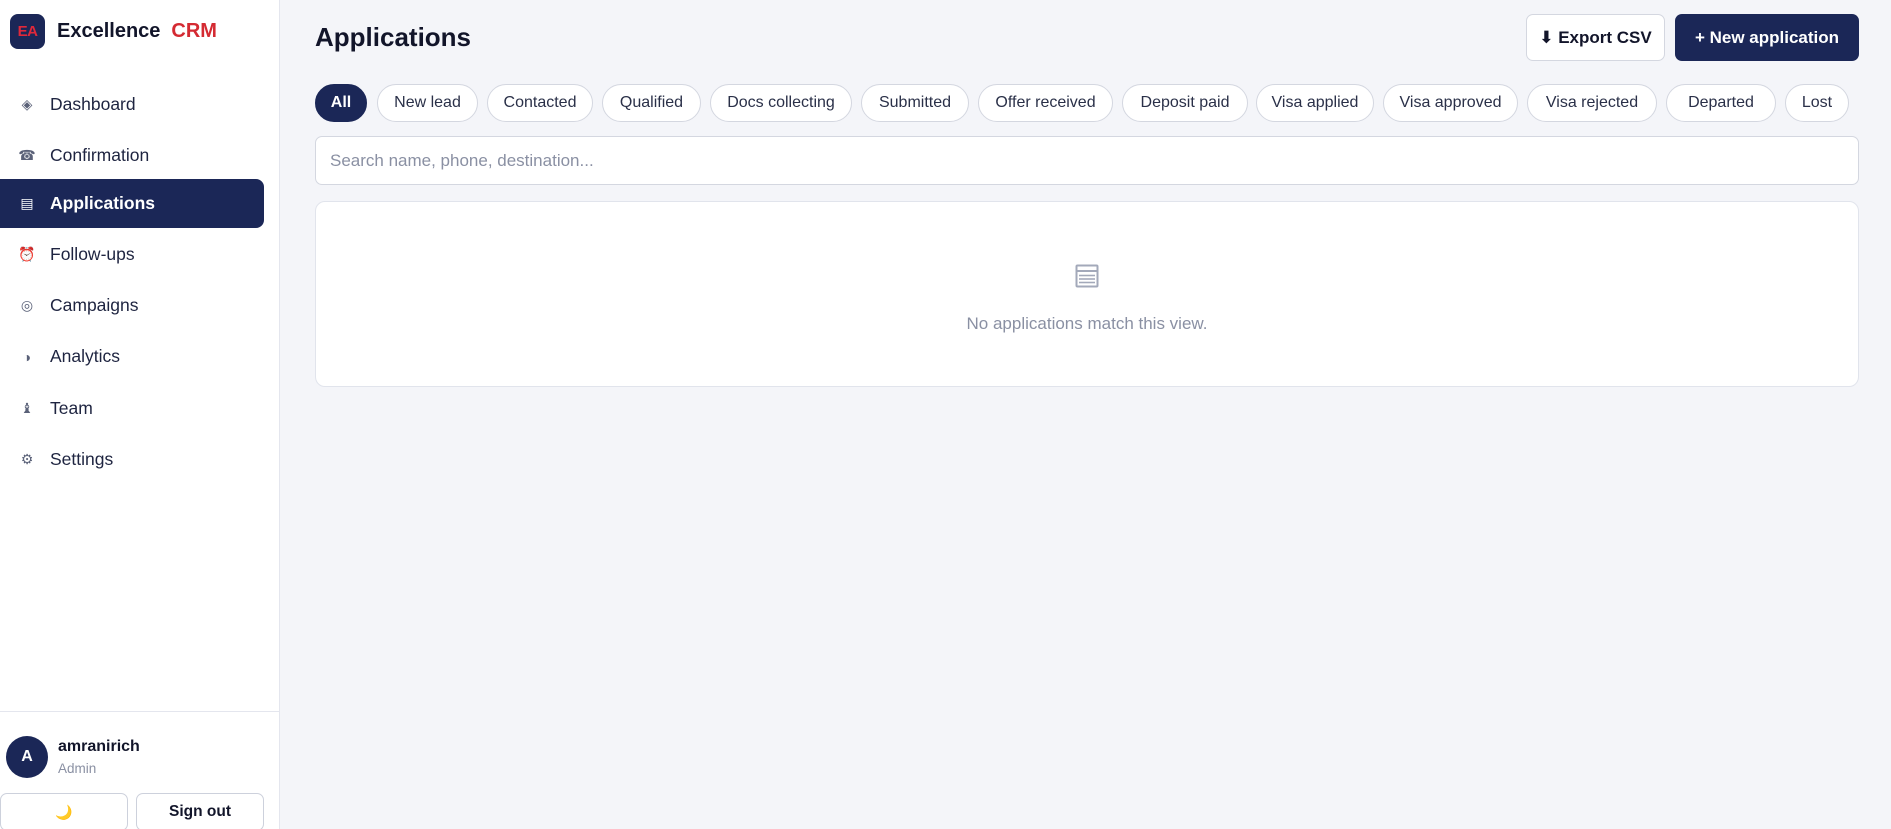 The width and height of the screenshot is (1891, 829). Describe the element at coordinates (393, 37) in the screenshot. I see `page-title: Applications` at that location.